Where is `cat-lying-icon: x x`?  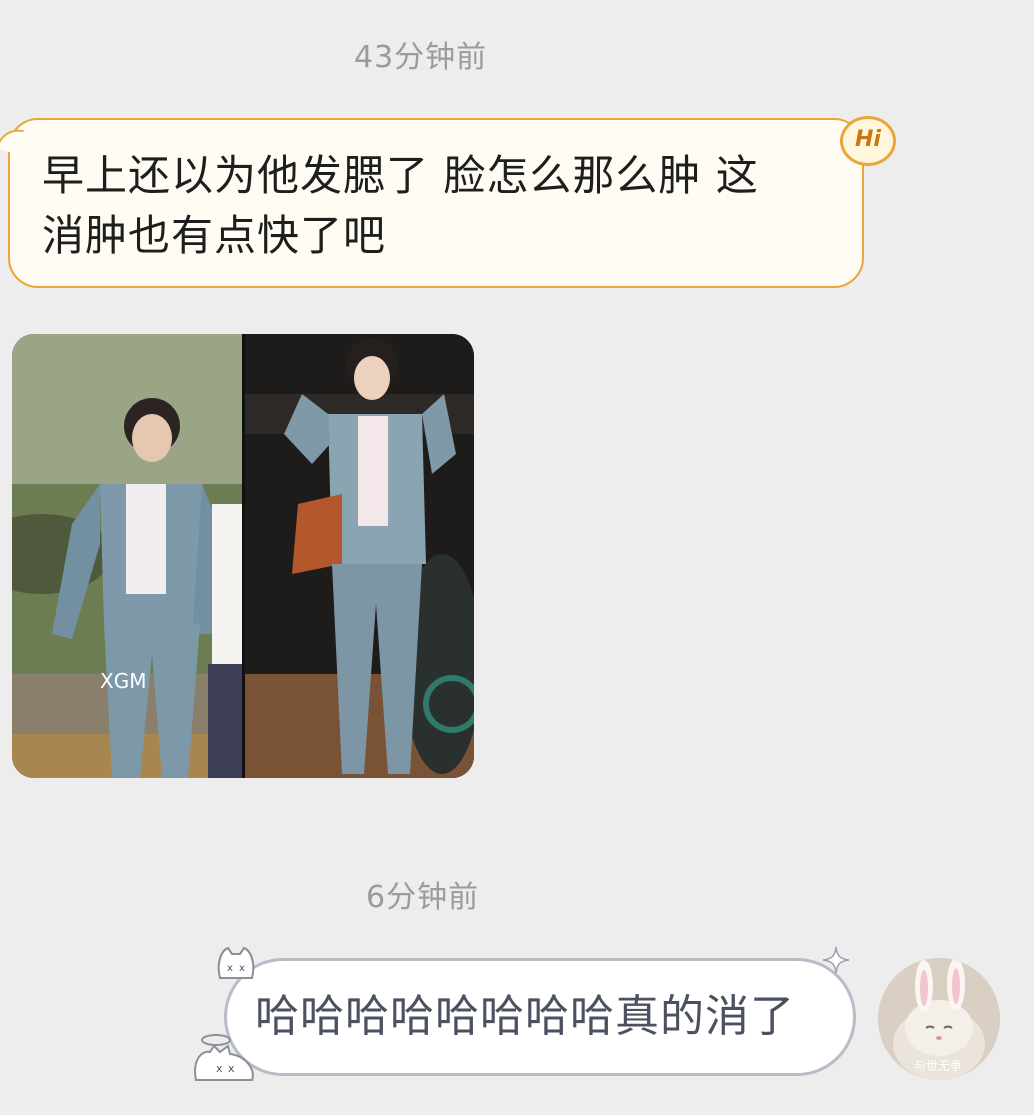 cat-lying-icon: x x is located at coordinates (224, 1057).